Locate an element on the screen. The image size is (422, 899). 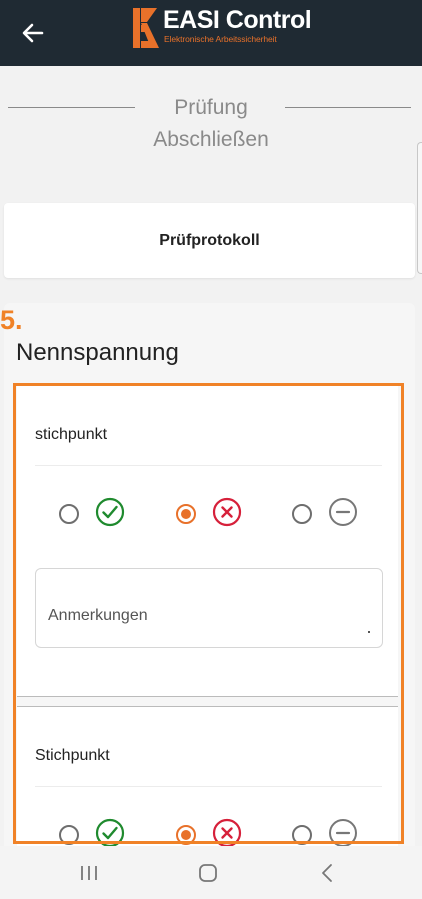
checkpoint-label: Stichpunkt is located at coordinates (72, 755).